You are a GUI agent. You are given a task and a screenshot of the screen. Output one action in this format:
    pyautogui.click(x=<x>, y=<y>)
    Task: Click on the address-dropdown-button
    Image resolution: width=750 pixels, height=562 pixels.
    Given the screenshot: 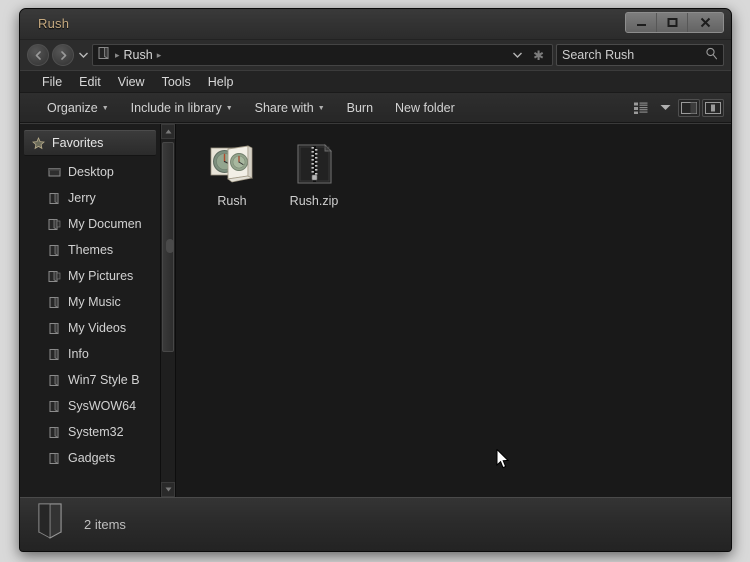 What is the action you would take?
    pyautogui.click(x=517, y=55)
    